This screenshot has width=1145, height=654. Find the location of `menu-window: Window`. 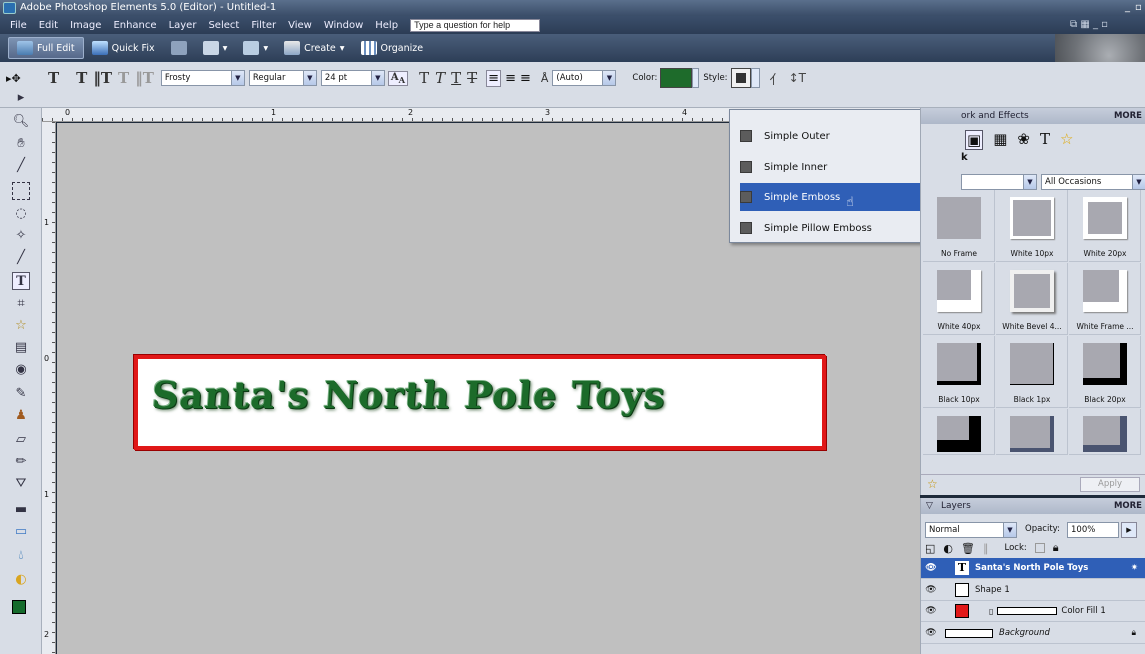

menu-window: Window is located at coordinates (343, 25).